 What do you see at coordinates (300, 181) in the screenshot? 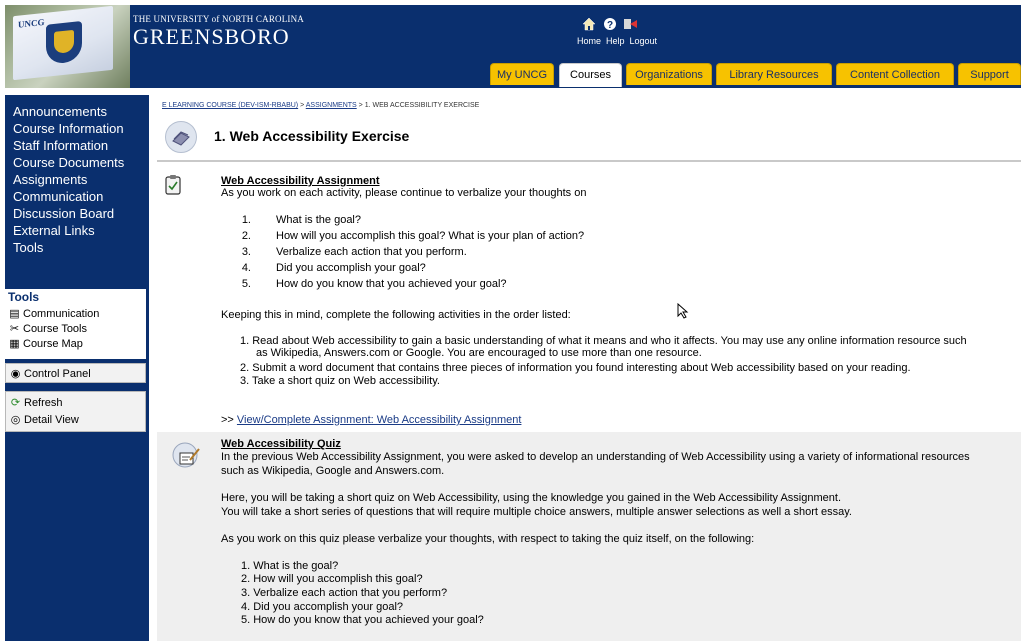
I see `assignment-title: Web Accessibility Assignment` at bounding box center [300, 181].